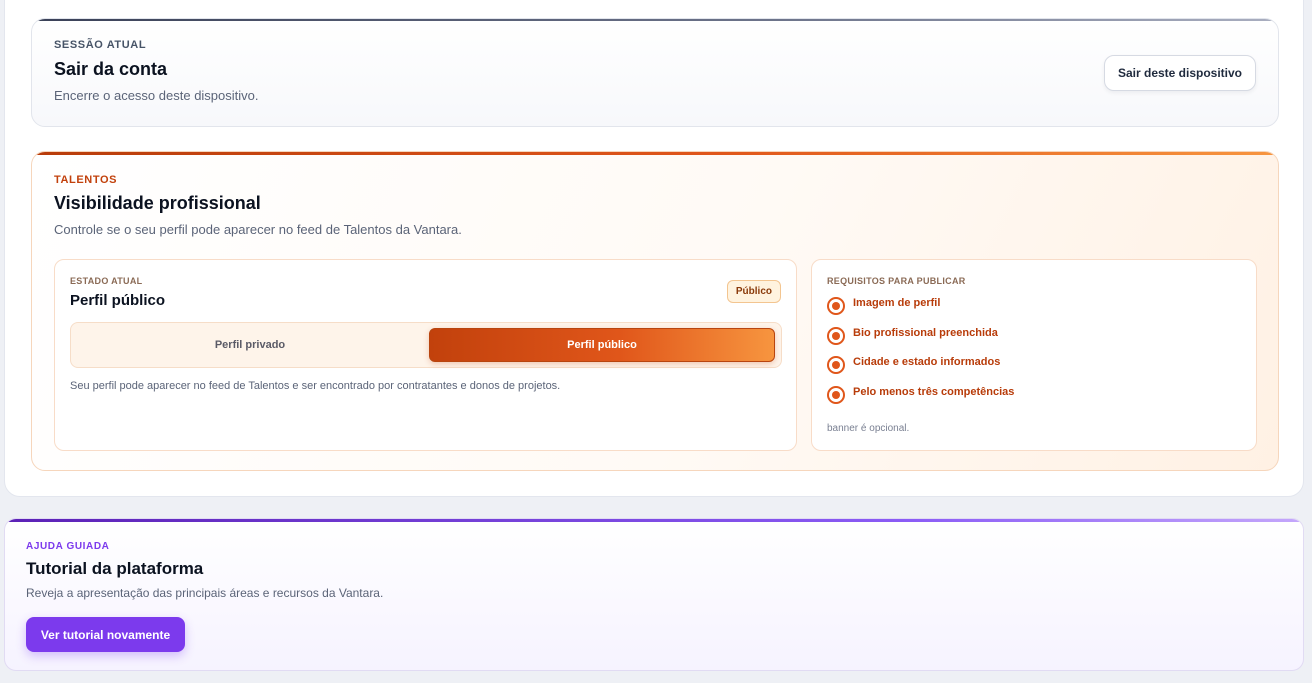 The width and height of the screenshot is (1312, 683). I want to click on current-state-value: Perfil público, so click(118, 300).